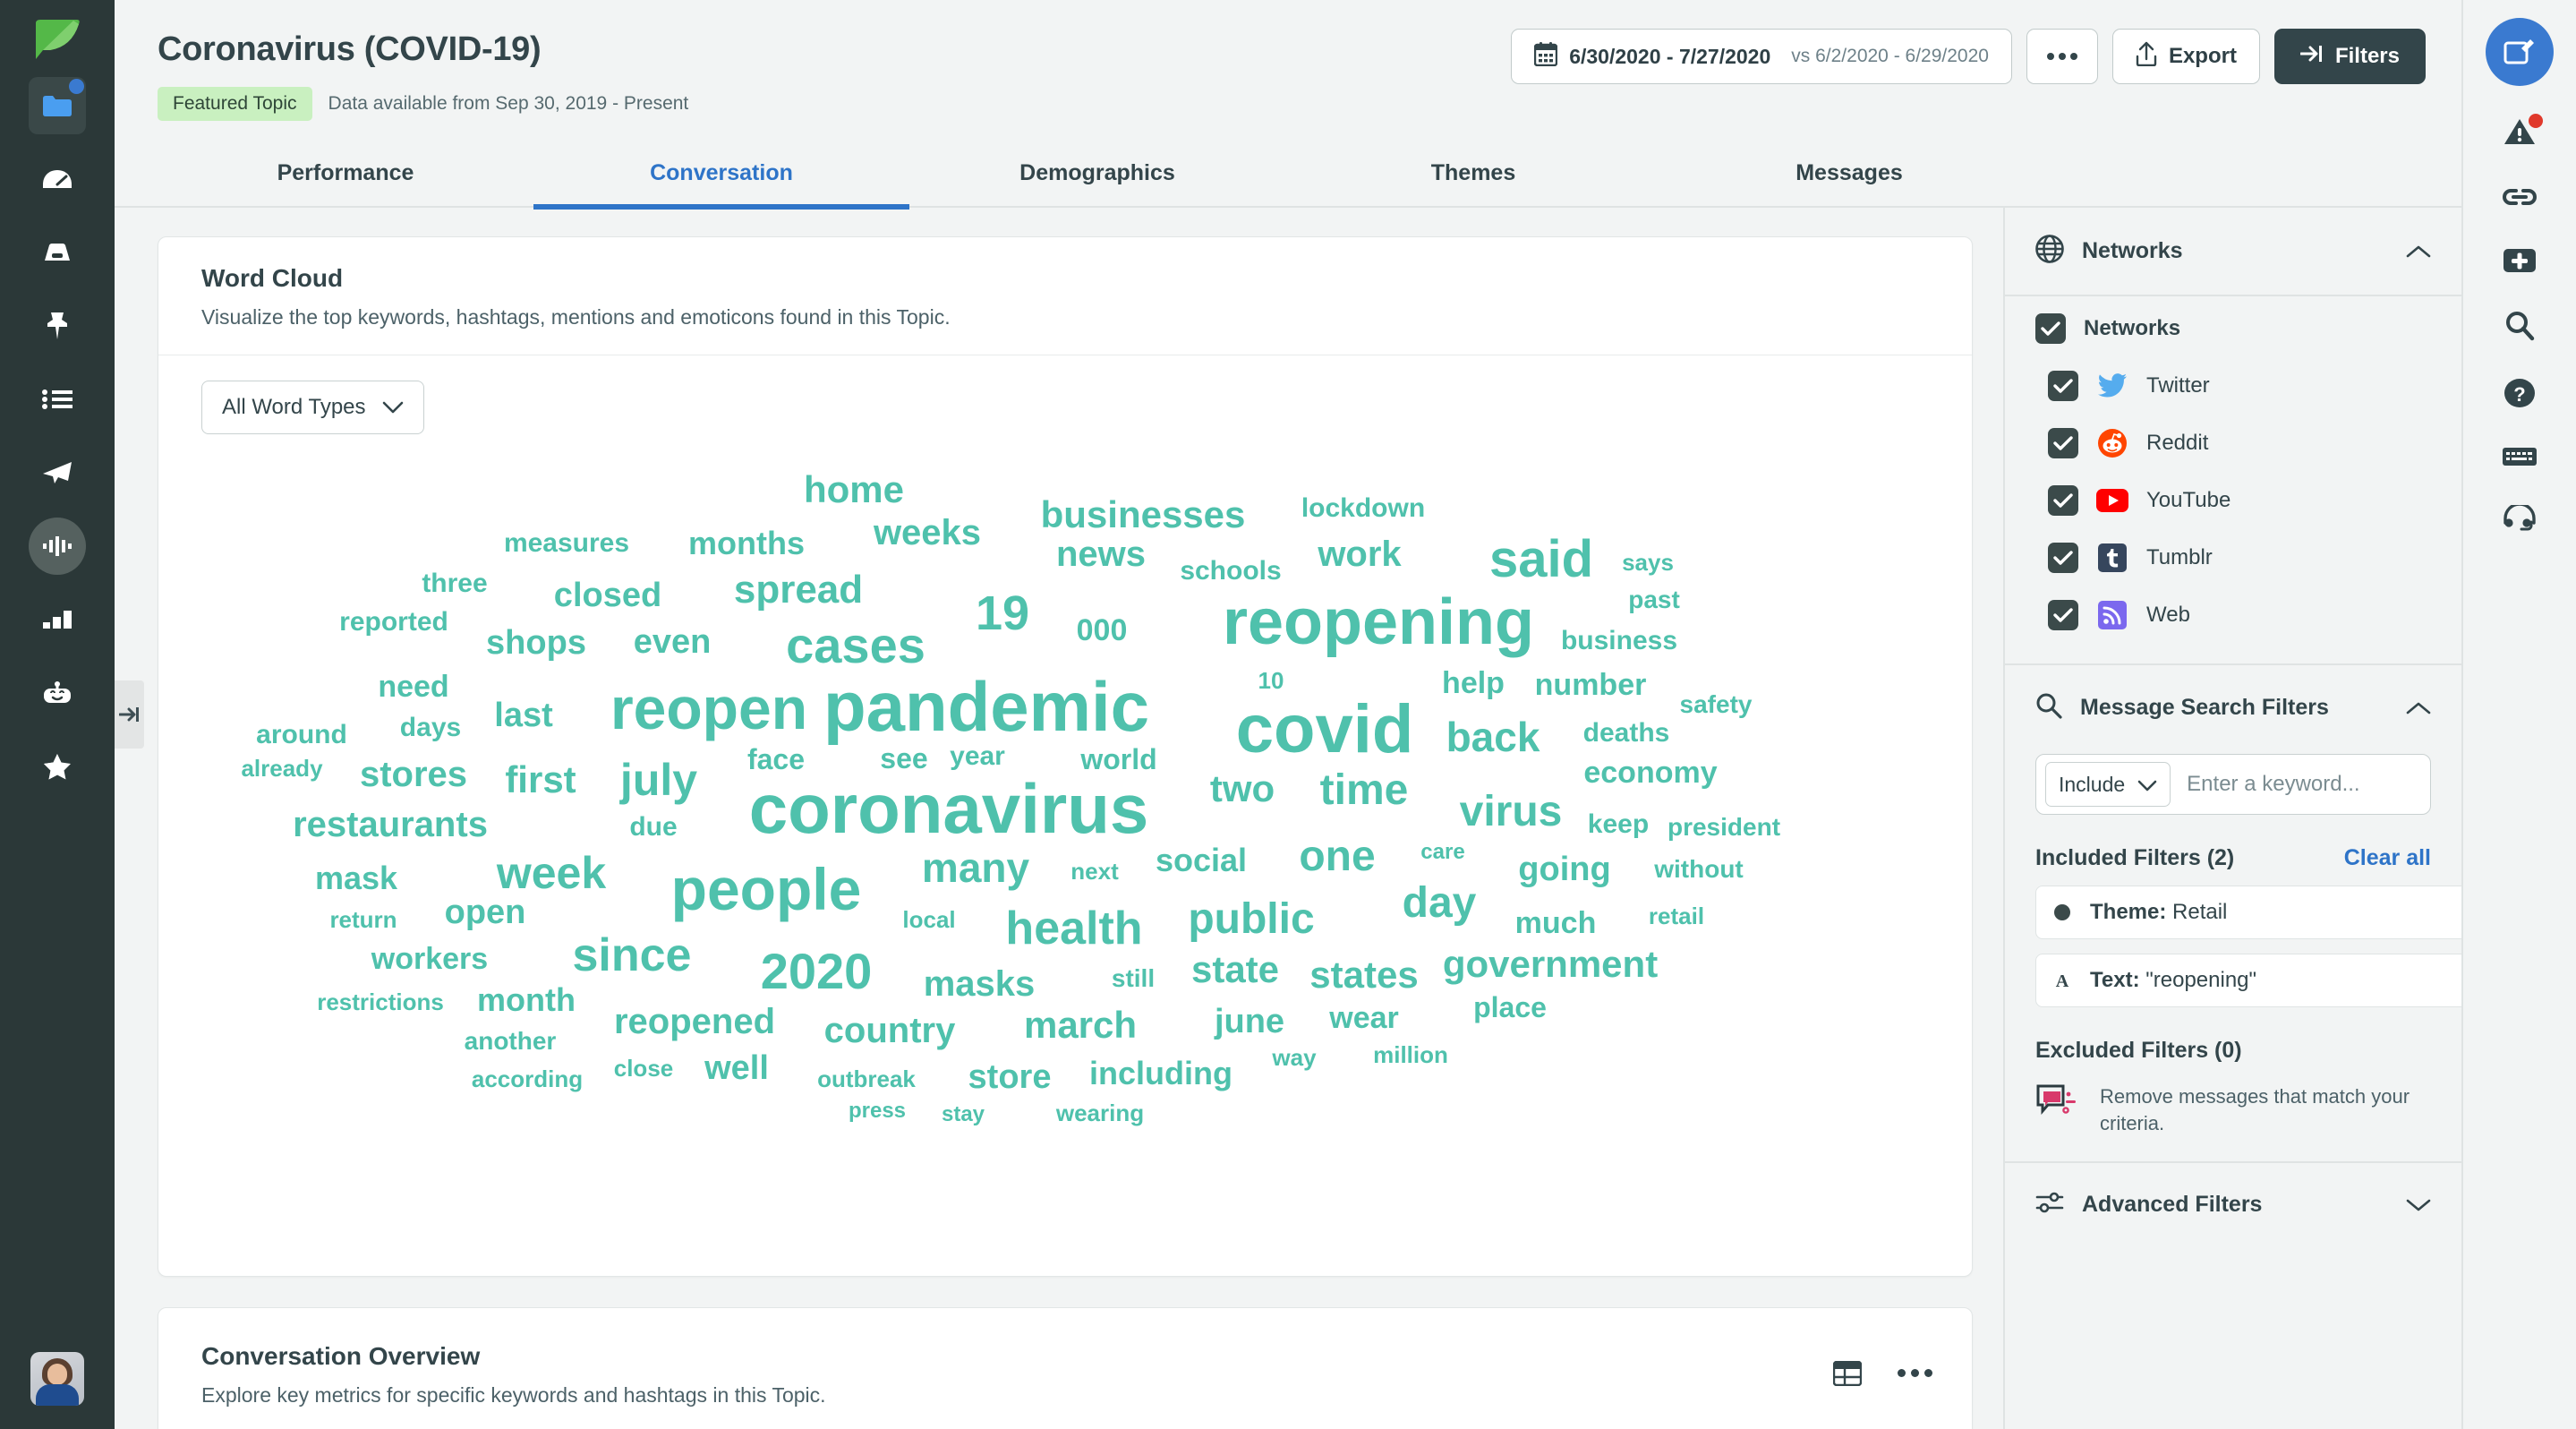 The width and height of the screenshot is (2576, 1429). What do you see at coordinates (977, 756) in the screenshot?
I see `word-cloud-term: year` at bounding box center [977, 756].